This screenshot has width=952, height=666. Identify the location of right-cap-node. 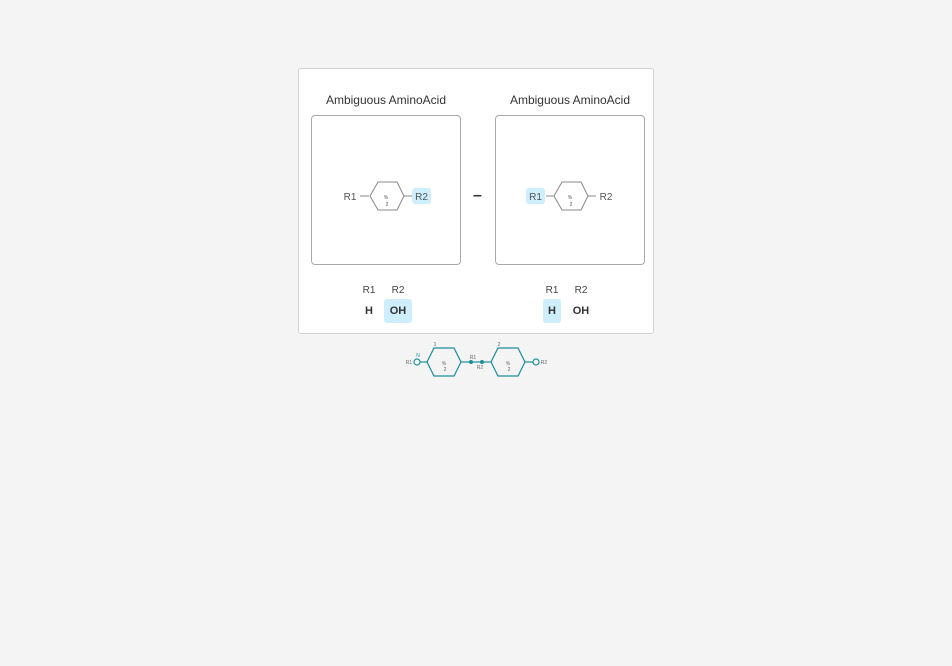
(536, 362).